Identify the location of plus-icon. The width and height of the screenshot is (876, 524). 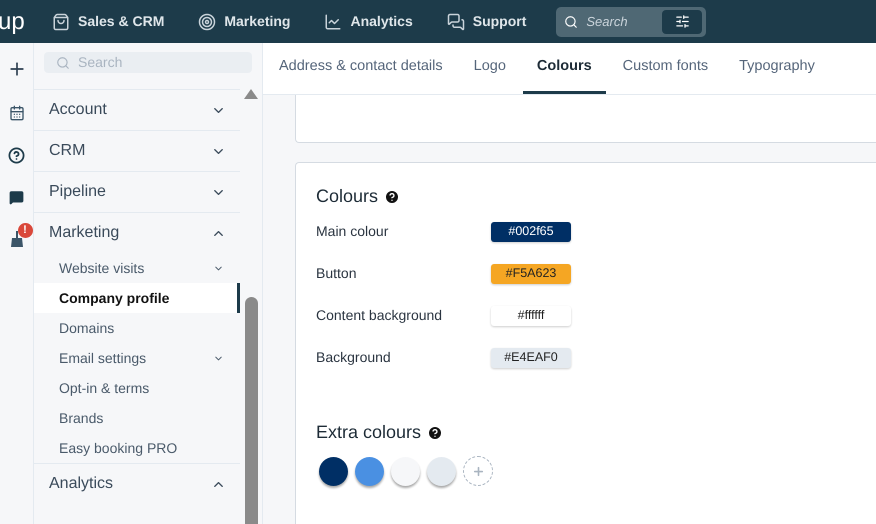
(478, 471).